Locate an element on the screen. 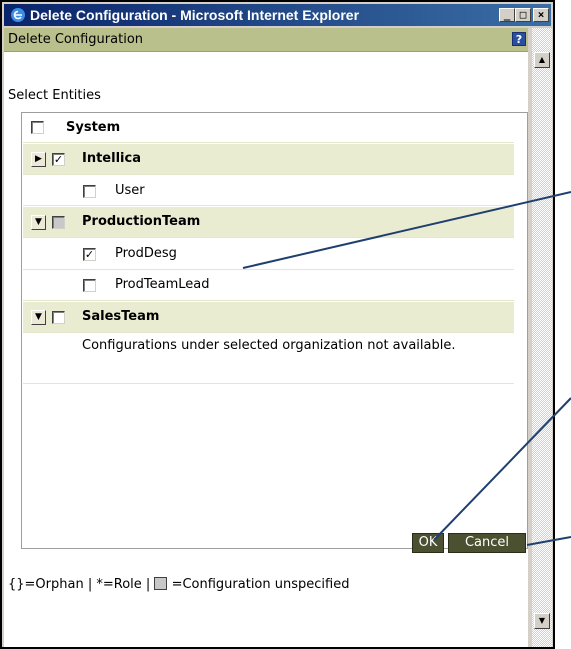  tree-row-config: ProdTeamLead is located at coordinates (268, 286).